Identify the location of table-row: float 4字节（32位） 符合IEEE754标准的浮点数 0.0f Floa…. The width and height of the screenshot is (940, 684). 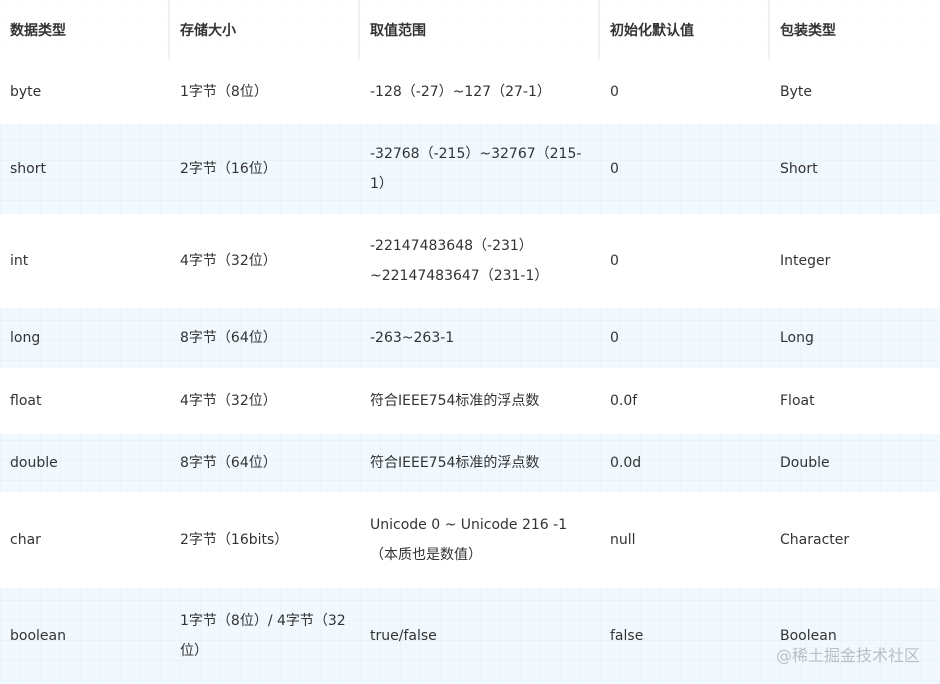
(470, 401).